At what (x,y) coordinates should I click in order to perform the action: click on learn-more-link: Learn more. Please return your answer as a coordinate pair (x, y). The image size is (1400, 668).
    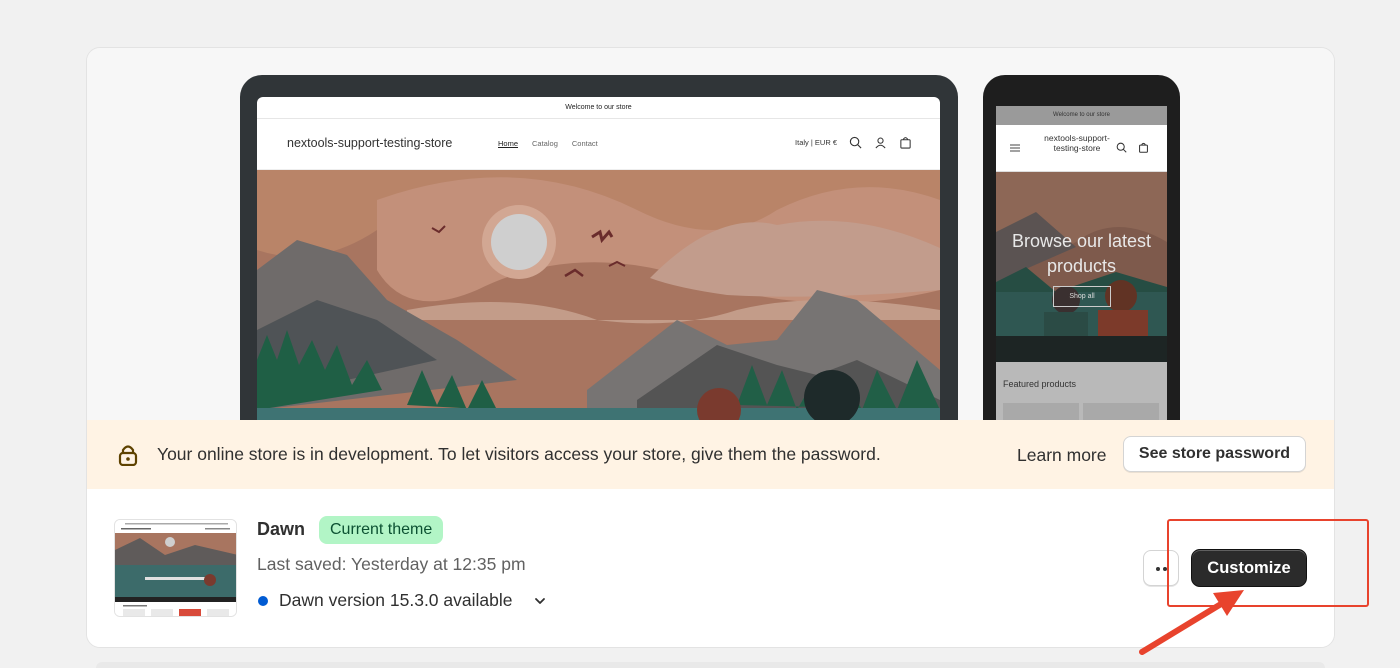
    Looking at the image, I should click on (1062, 455).